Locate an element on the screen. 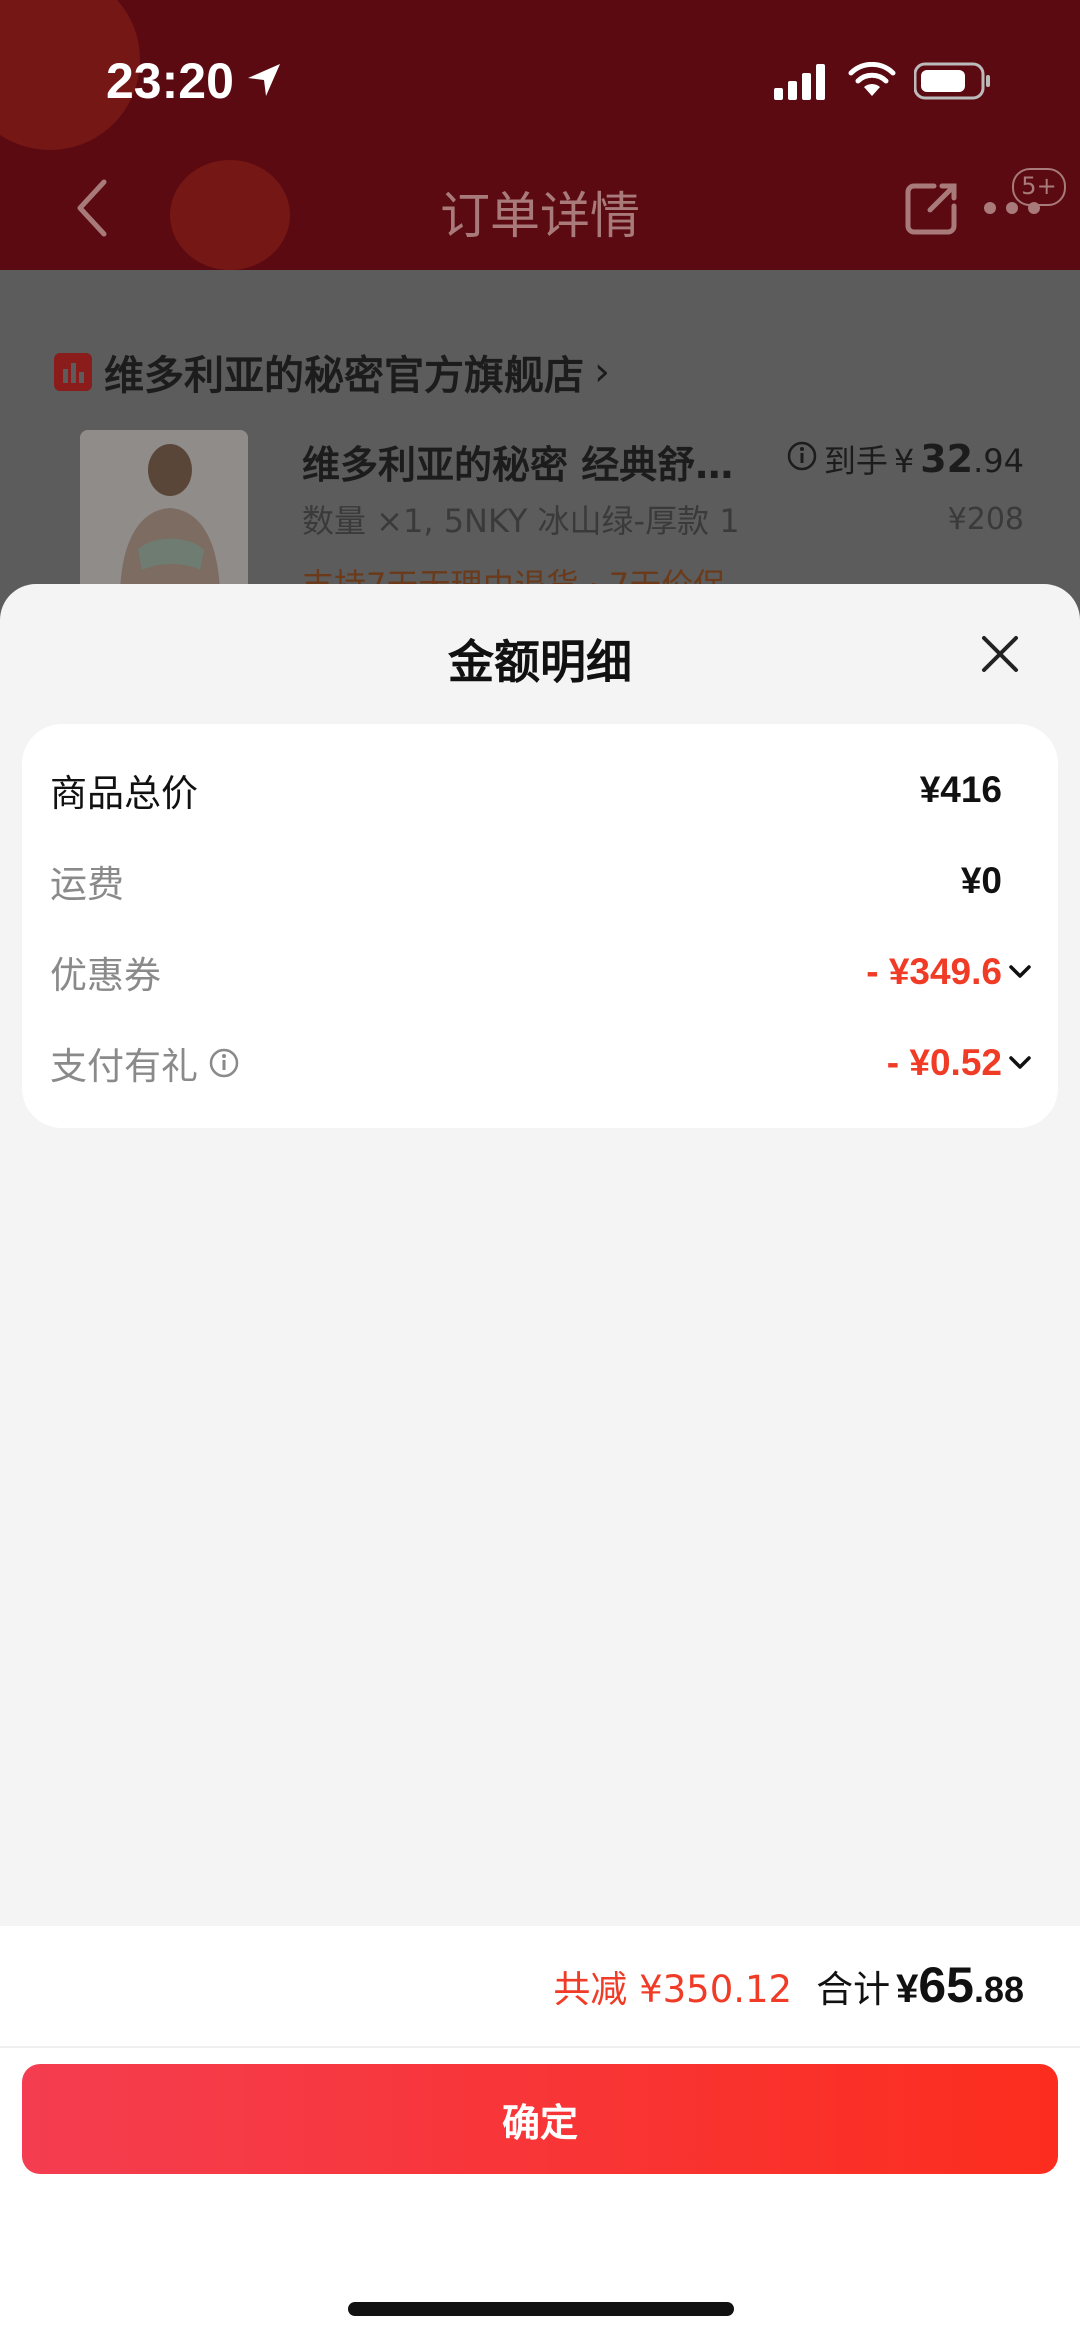  row-label-wrap: 支付有礼 is located at coordinates (145, 1063).